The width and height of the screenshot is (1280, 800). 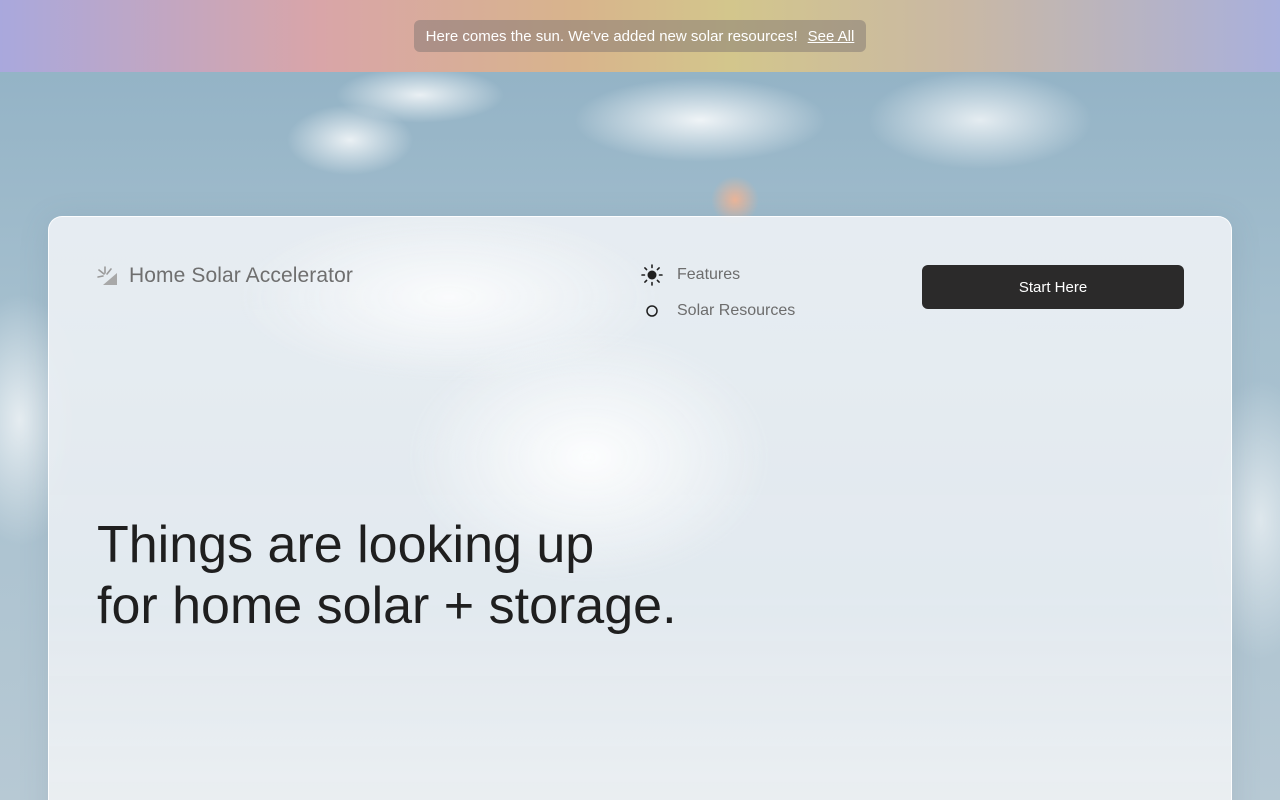 What do you see at coordinates (241, 275) in the screenshot?
I see `brand-name: Home Solar Accelerator` at bounding box center [241, 275].